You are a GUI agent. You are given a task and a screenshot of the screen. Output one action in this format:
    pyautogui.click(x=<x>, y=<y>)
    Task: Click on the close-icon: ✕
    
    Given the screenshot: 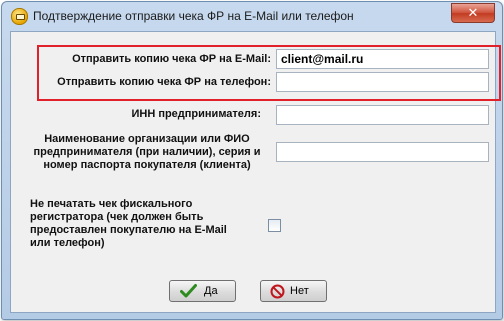 What is the action you would take?
    pyautogui.click(x=473, y=12)
    